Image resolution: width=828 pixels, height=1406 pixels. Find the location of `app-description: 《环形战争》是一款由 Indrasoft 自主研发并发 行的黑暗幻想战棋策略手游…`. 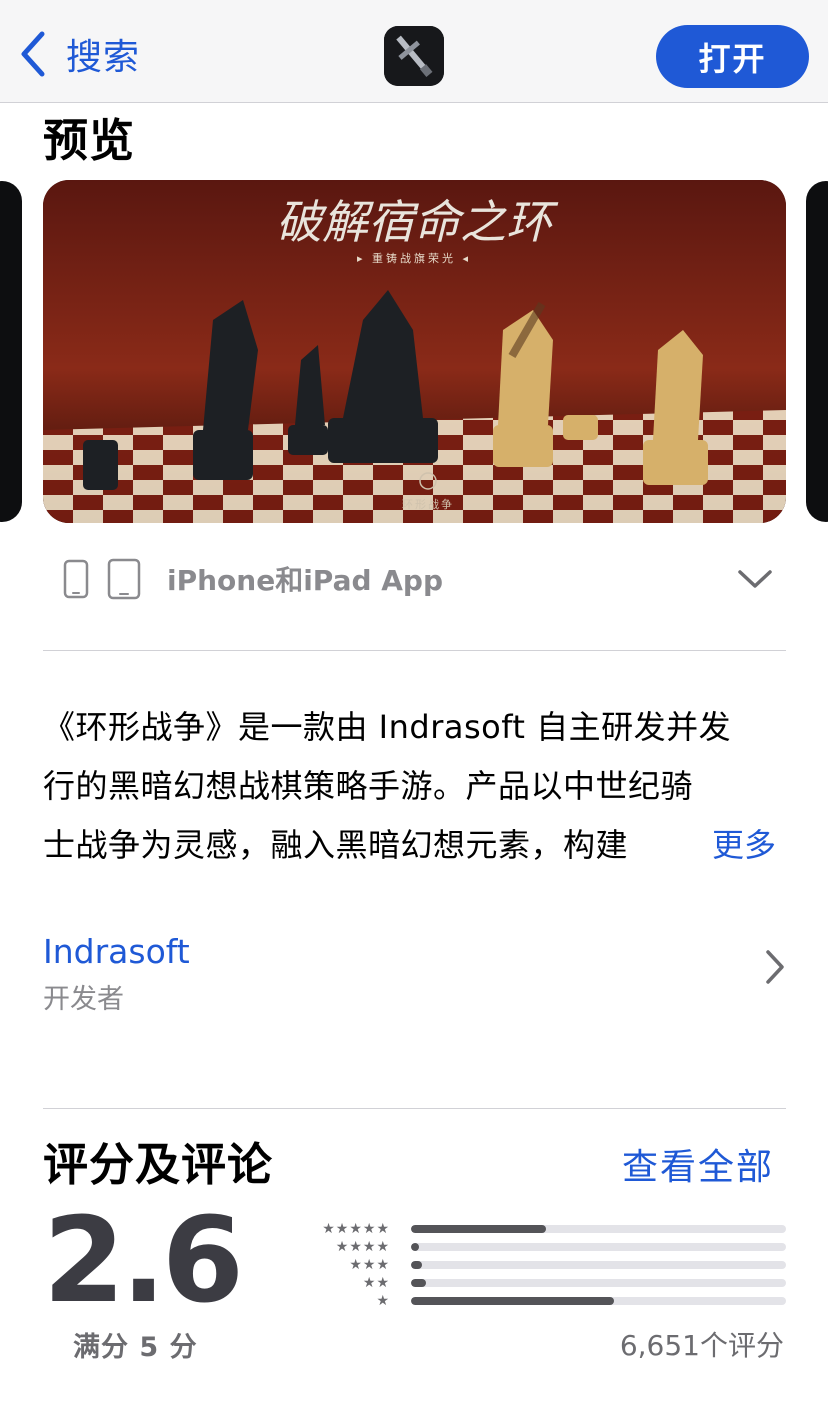

app-description: 《环形战争》是一款由 Indrasoft 自主研发并发 行的黑暗幻想战棋策略手游… is located at coordinates (414, 786).